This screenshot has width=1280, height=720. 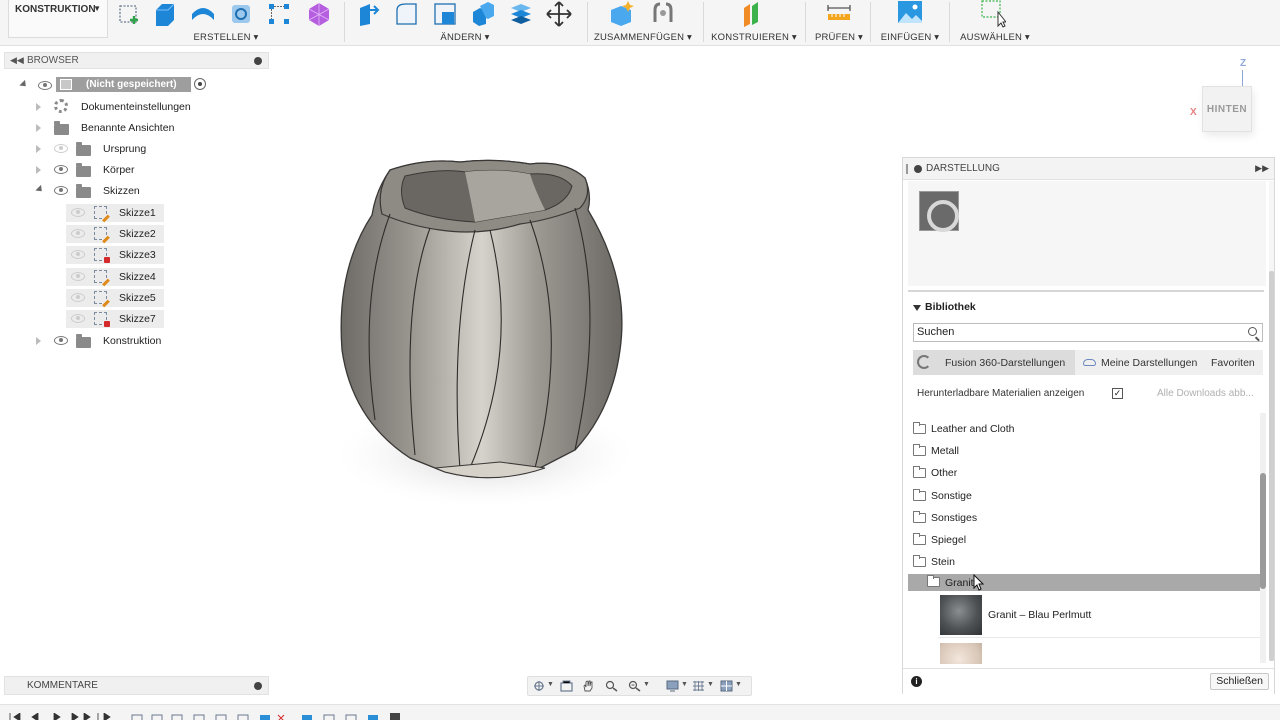 What do you see at coordinates (839, 14) in the screenshot?
I see `measure-icon` at bounding box center [839, 14].